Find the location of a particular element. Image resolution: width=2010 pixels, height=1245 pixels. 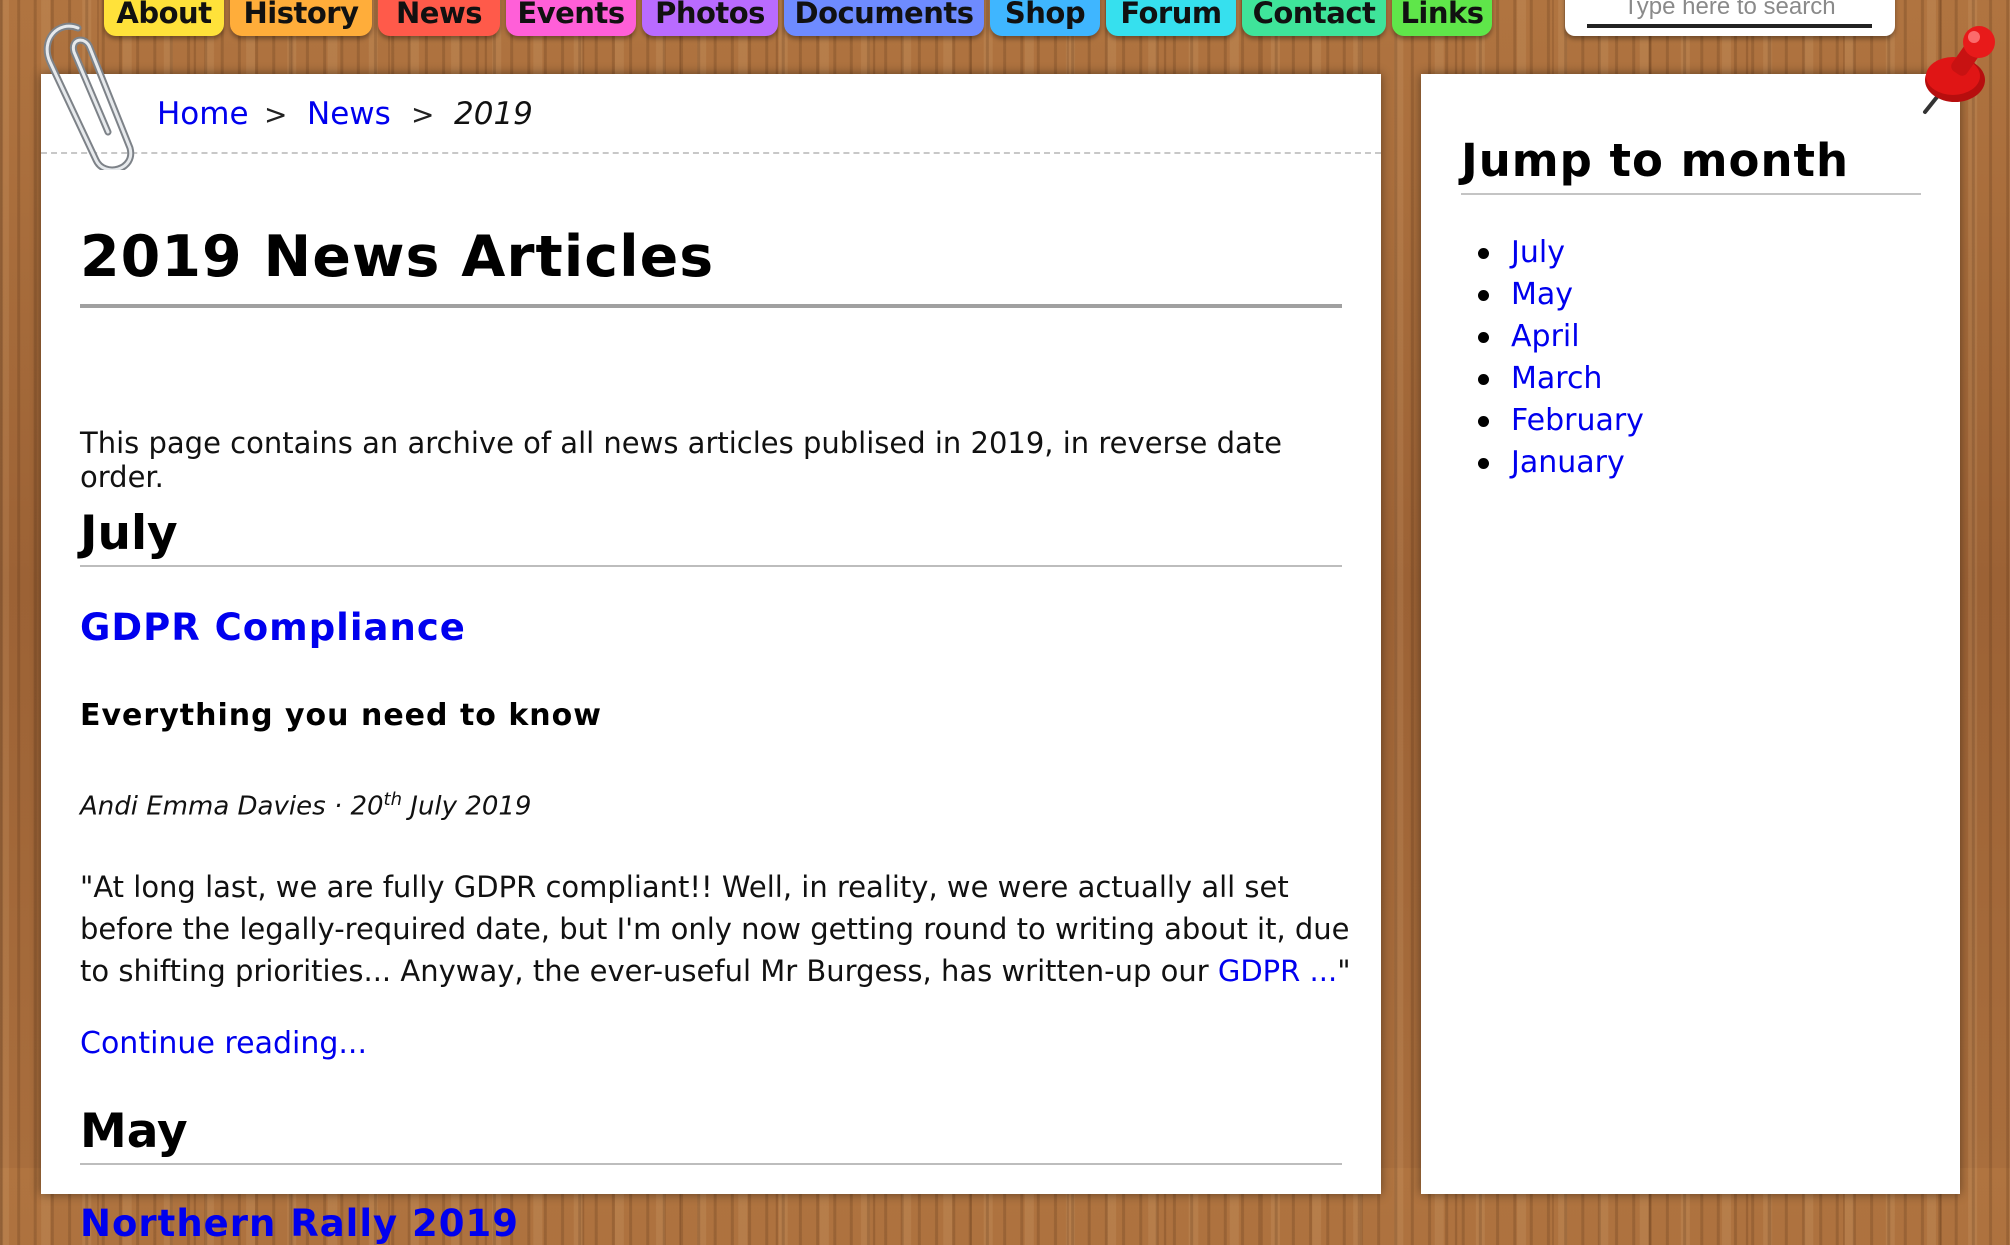

article-date-suffix: th is located at coordinates (393, 799).